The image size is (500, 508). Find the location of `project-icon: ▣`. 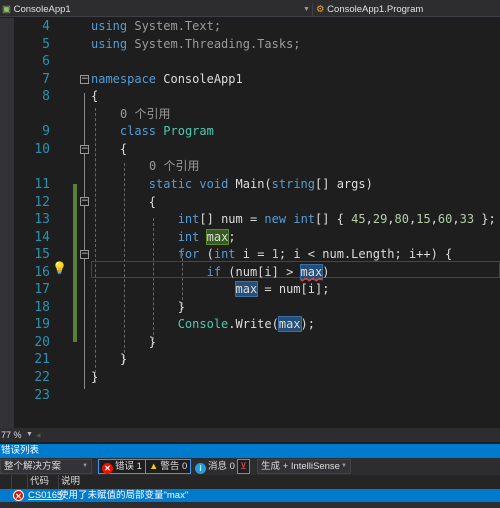

project-icon: ▣ is located at coordinates (6, 9).